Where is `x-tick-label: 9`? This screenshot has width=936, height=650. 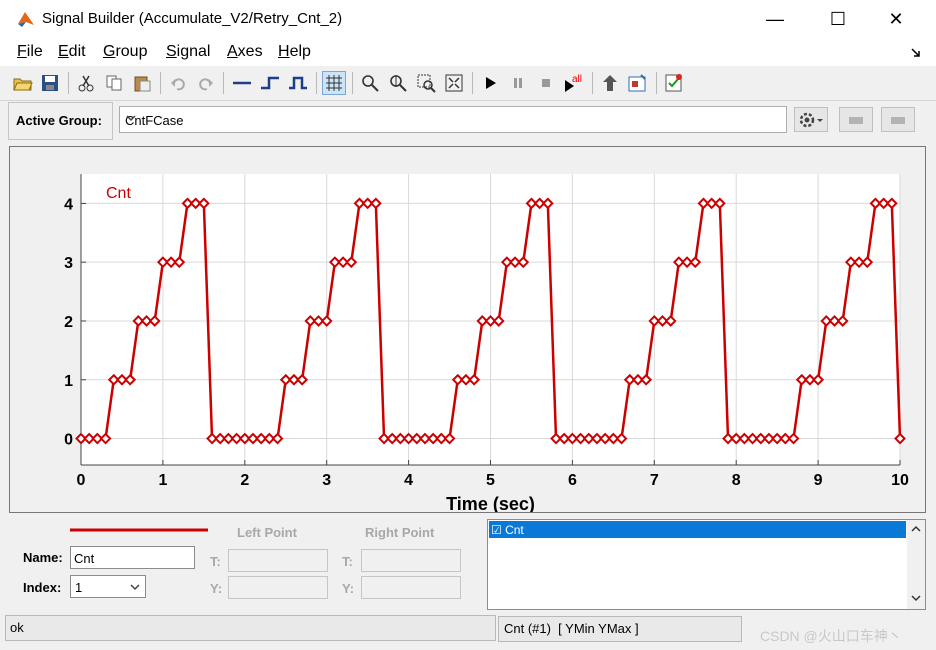 x-tick-label: 9 is located at coordinates (818, 480).